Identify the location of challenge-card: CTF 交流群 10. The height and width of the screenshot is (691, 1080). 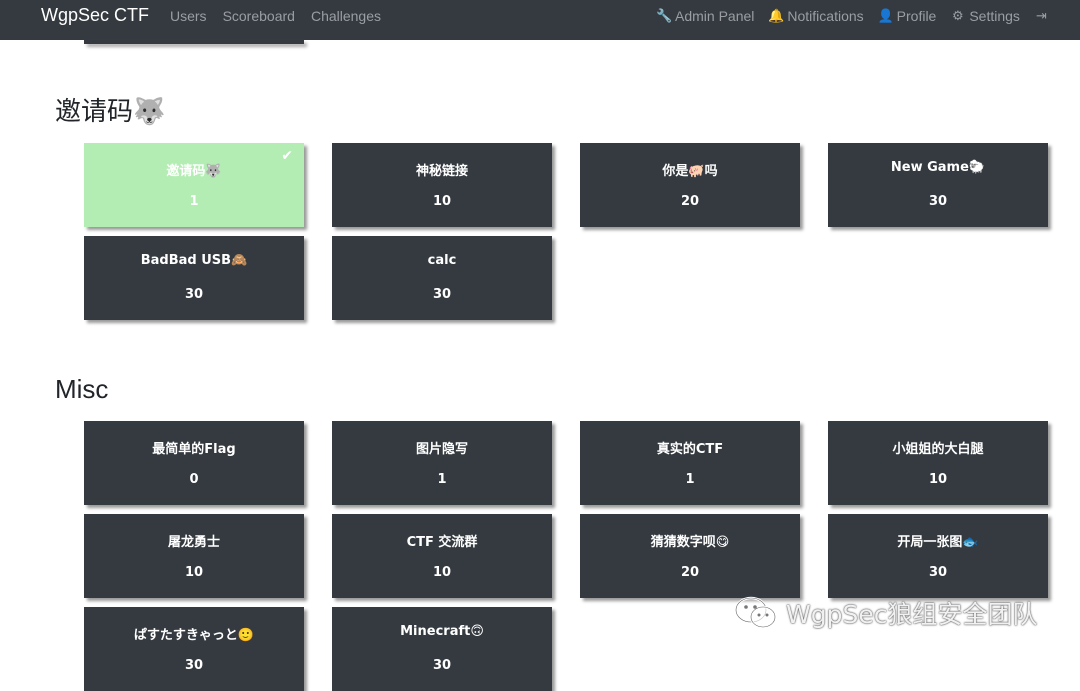
(442, 556).